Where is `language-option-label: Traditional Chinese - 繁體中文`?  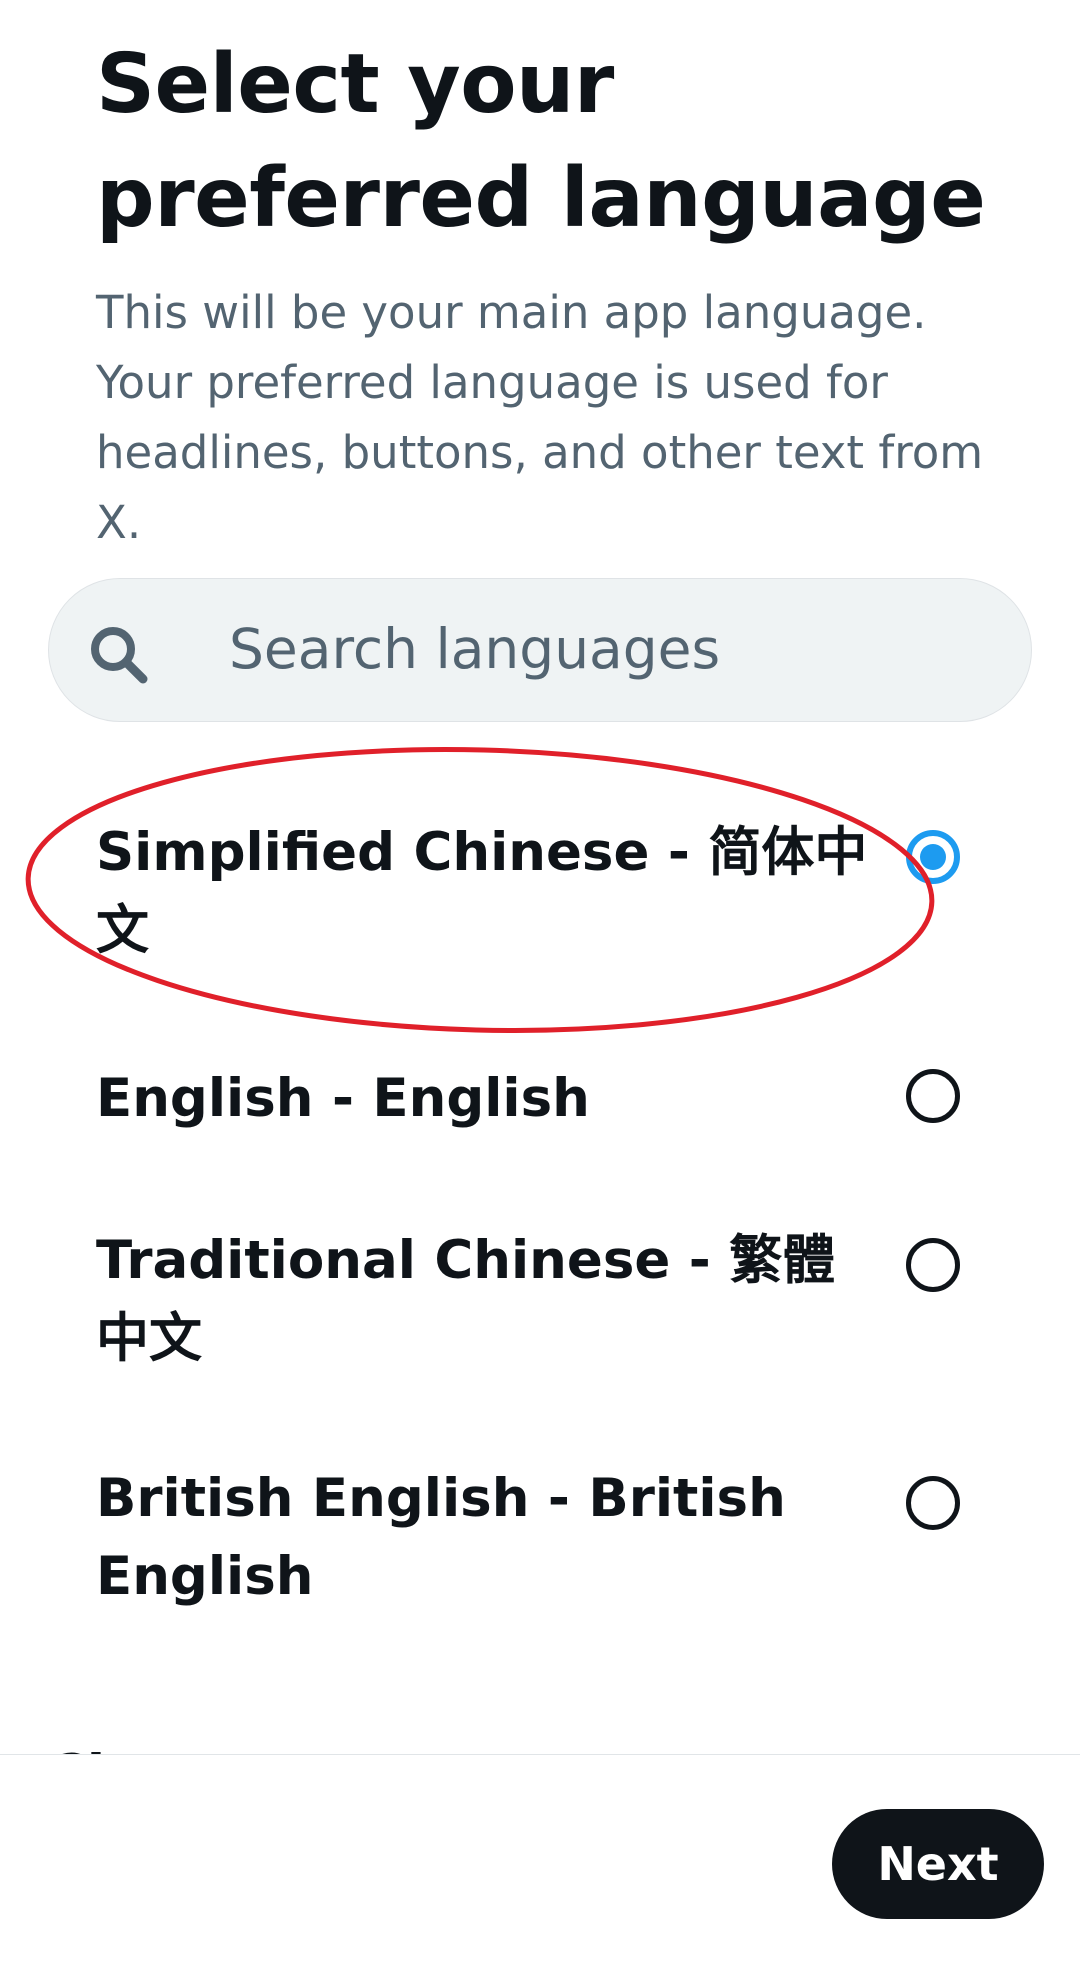 language-option-label: Traditional Chinese - 繁體中文 is located at coordinates (466, 1299).